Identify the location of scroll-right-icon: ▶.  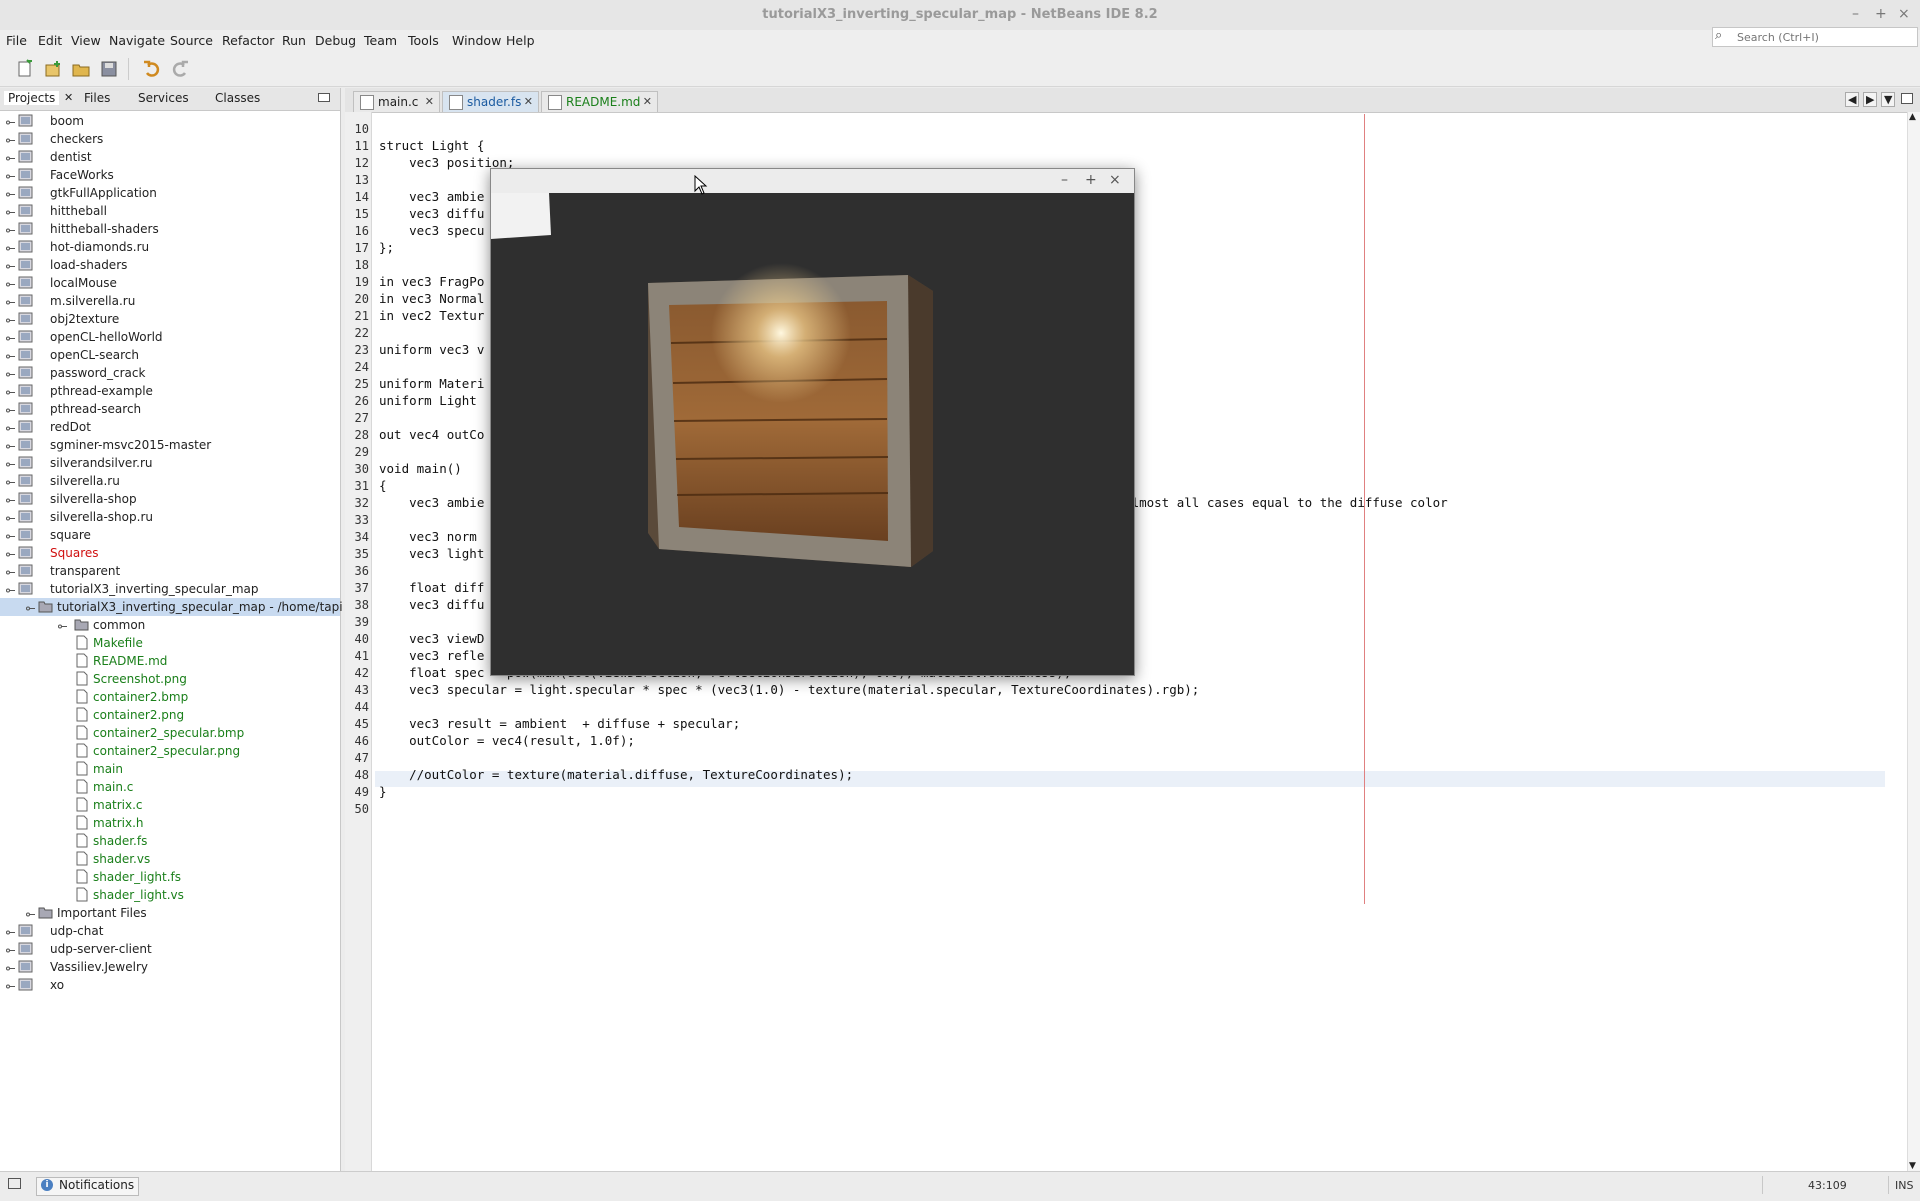
(1870, 99).